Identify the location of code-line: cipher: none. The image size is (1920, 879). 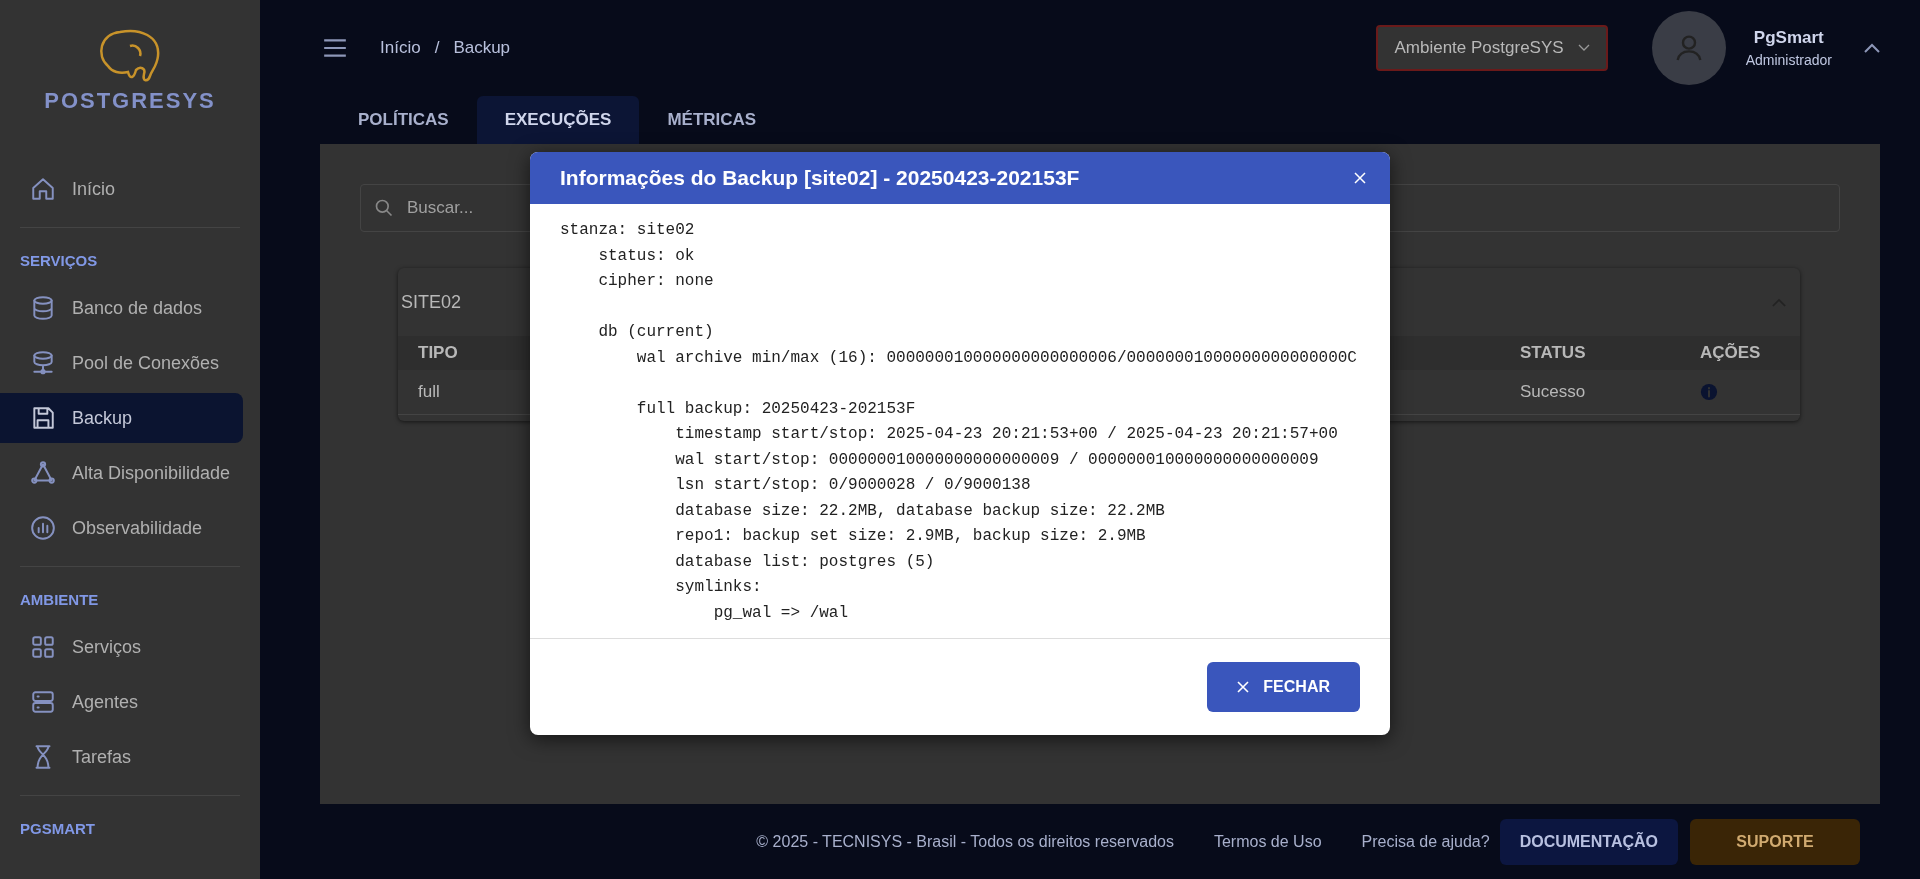
(655, 281).